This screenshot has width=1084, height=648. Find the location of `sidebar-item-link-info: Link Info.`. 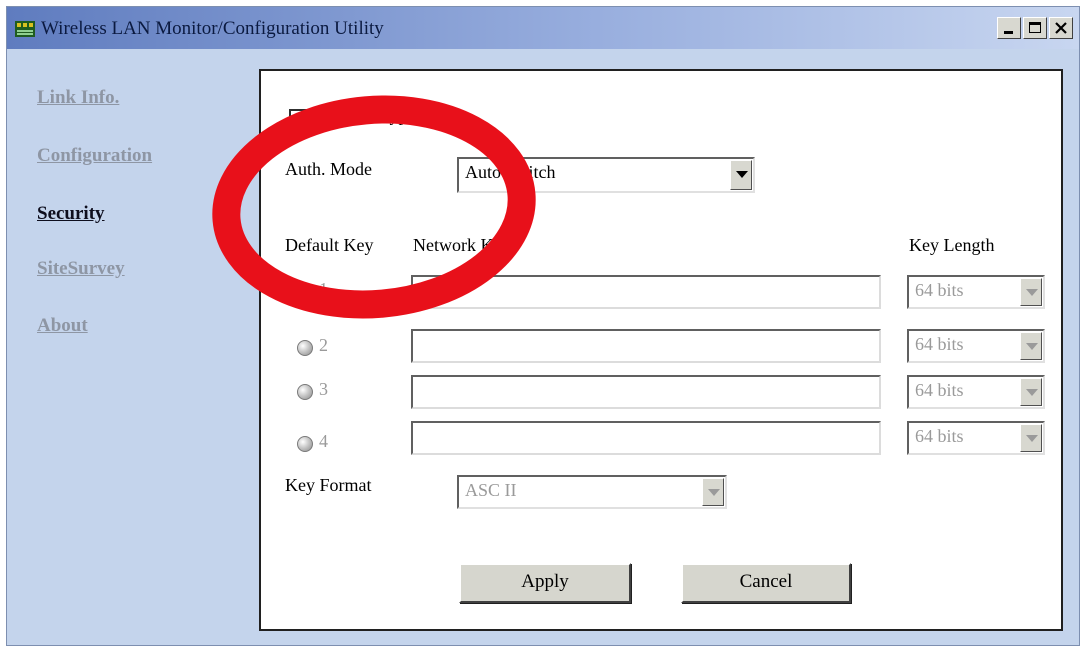

sidebar-item-link-info: Link Info. is located at coordinates (78, 98).